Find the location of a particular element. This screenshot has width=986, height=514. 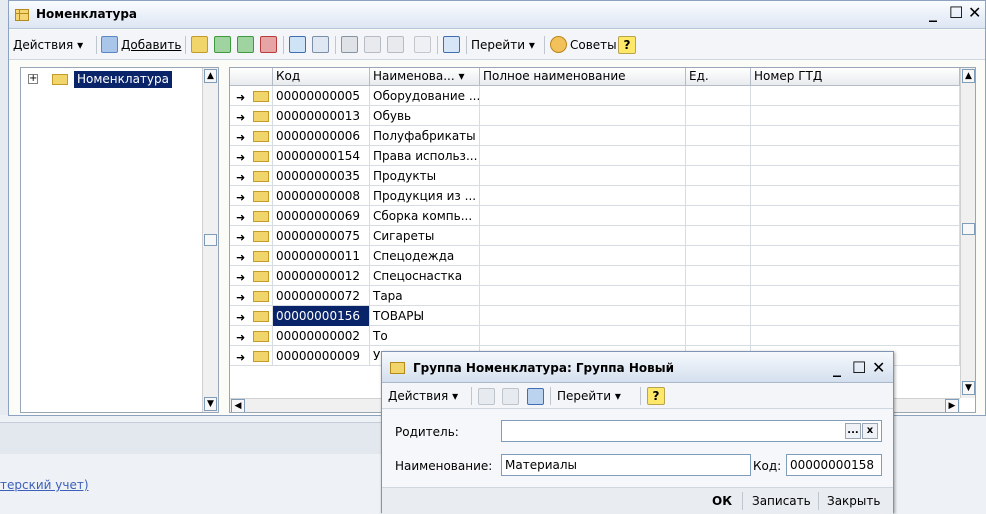

tree-scrollbar: ▲ ▼ is located at coordinates (210, 240).